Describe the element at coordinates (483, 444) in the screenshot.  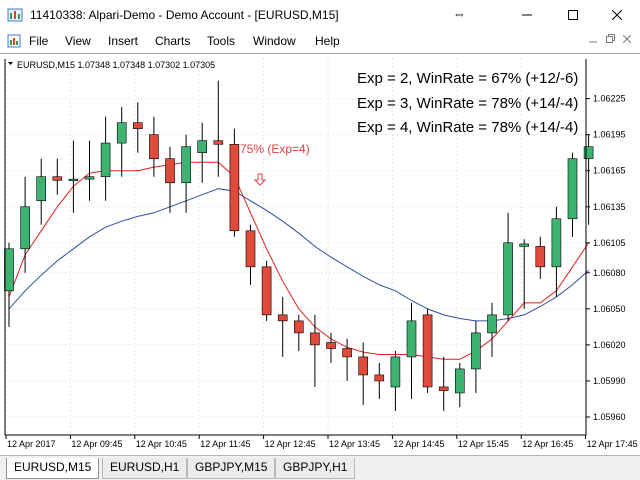
I see `time-tick-label: 12 Apr 15:45` at that location.